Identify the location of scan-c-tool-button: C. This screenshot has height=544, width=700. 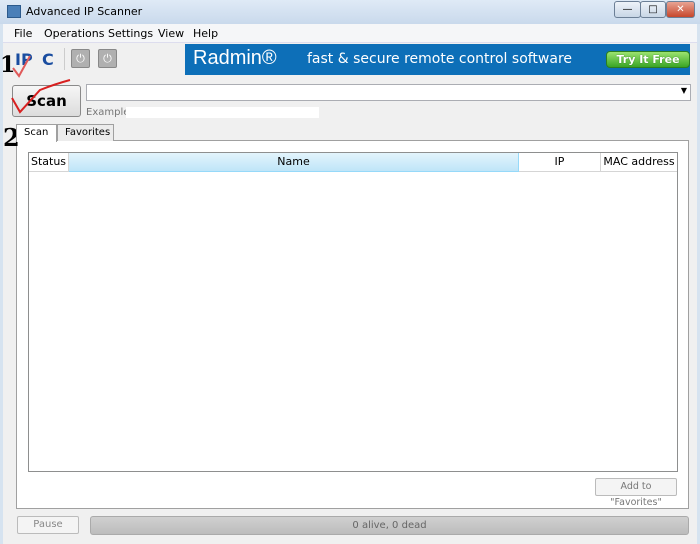
(48, 59).